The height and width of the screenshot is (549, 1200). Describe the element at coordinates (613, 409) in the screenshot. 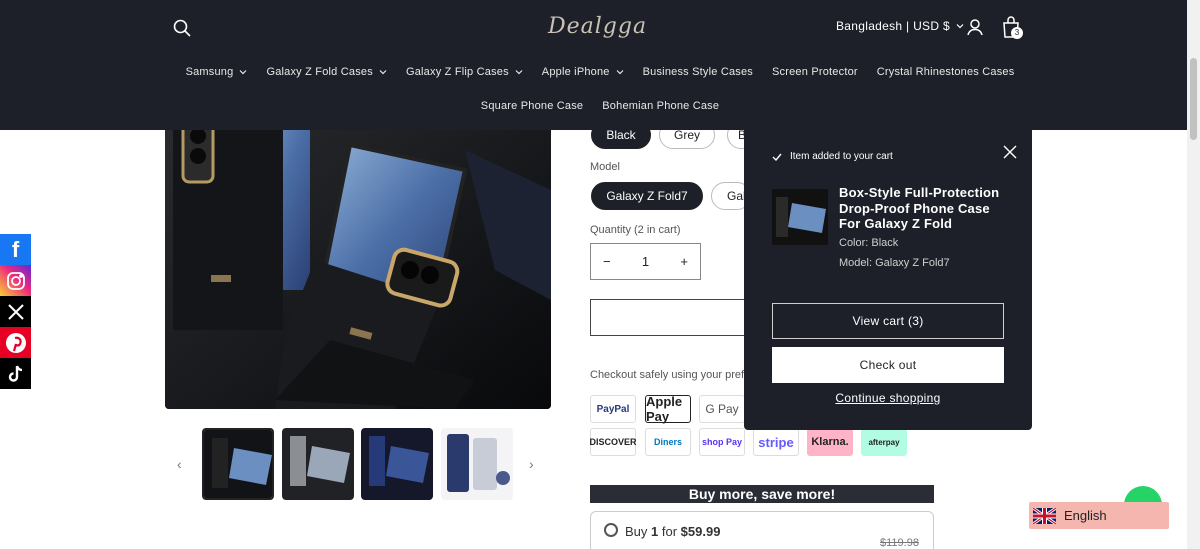

I see `paypal-icon: PayPal` at that location.